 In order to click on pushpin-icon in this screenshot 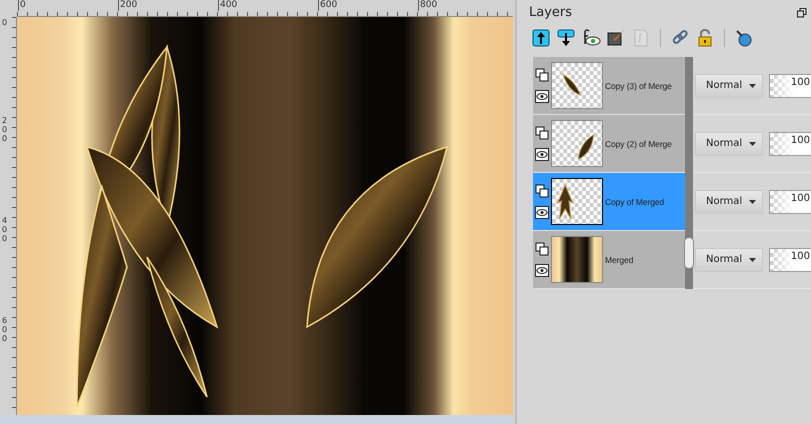, I will do `click(744, 38)`.